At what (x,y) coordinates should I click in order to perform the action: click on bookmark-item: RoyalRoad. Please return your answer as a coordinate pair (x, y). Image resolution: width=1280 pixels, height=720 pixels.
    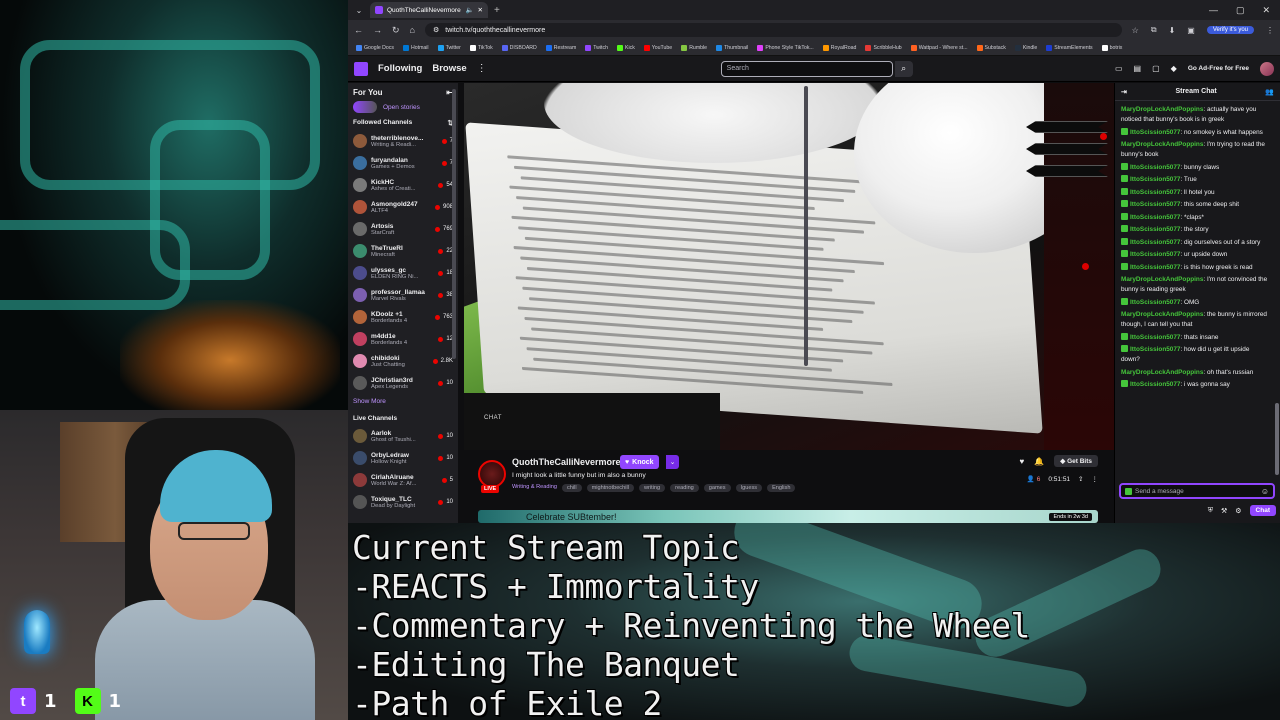
    Looking at the image, I should click on (839, 47).